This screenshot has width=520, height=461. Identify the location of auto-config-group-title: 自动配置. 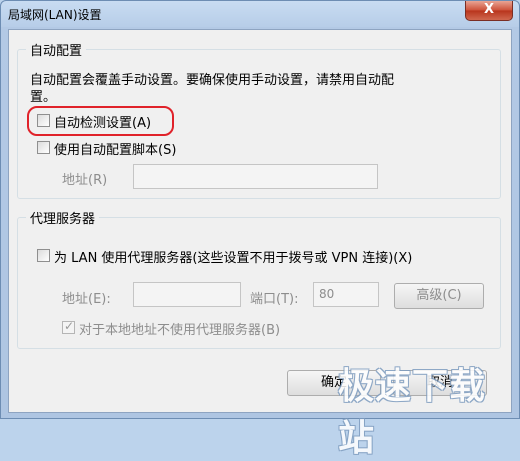
(56, 49).